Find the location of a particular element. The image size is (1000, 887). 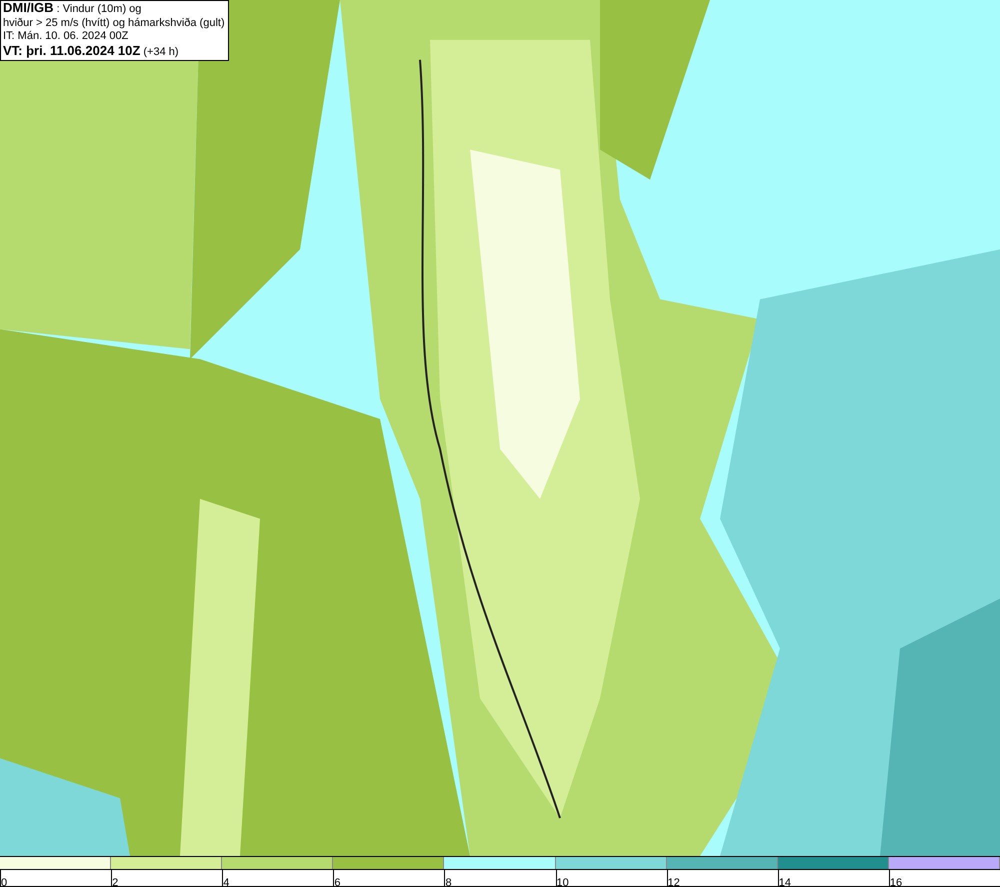

scale-label: 6 is located at coordinates (337, 882).